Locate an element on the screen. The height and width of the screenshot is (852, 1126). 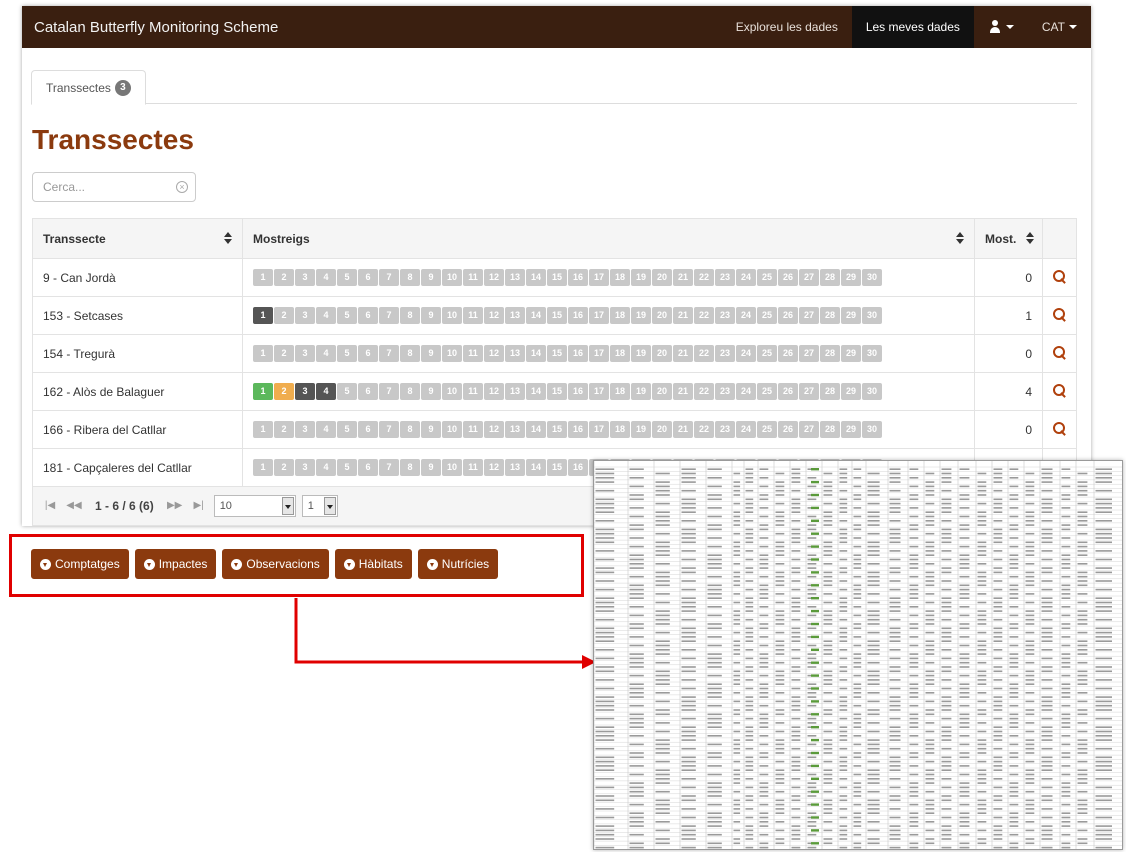
sampling-chip: 6 is located at coordinates (368, 353).